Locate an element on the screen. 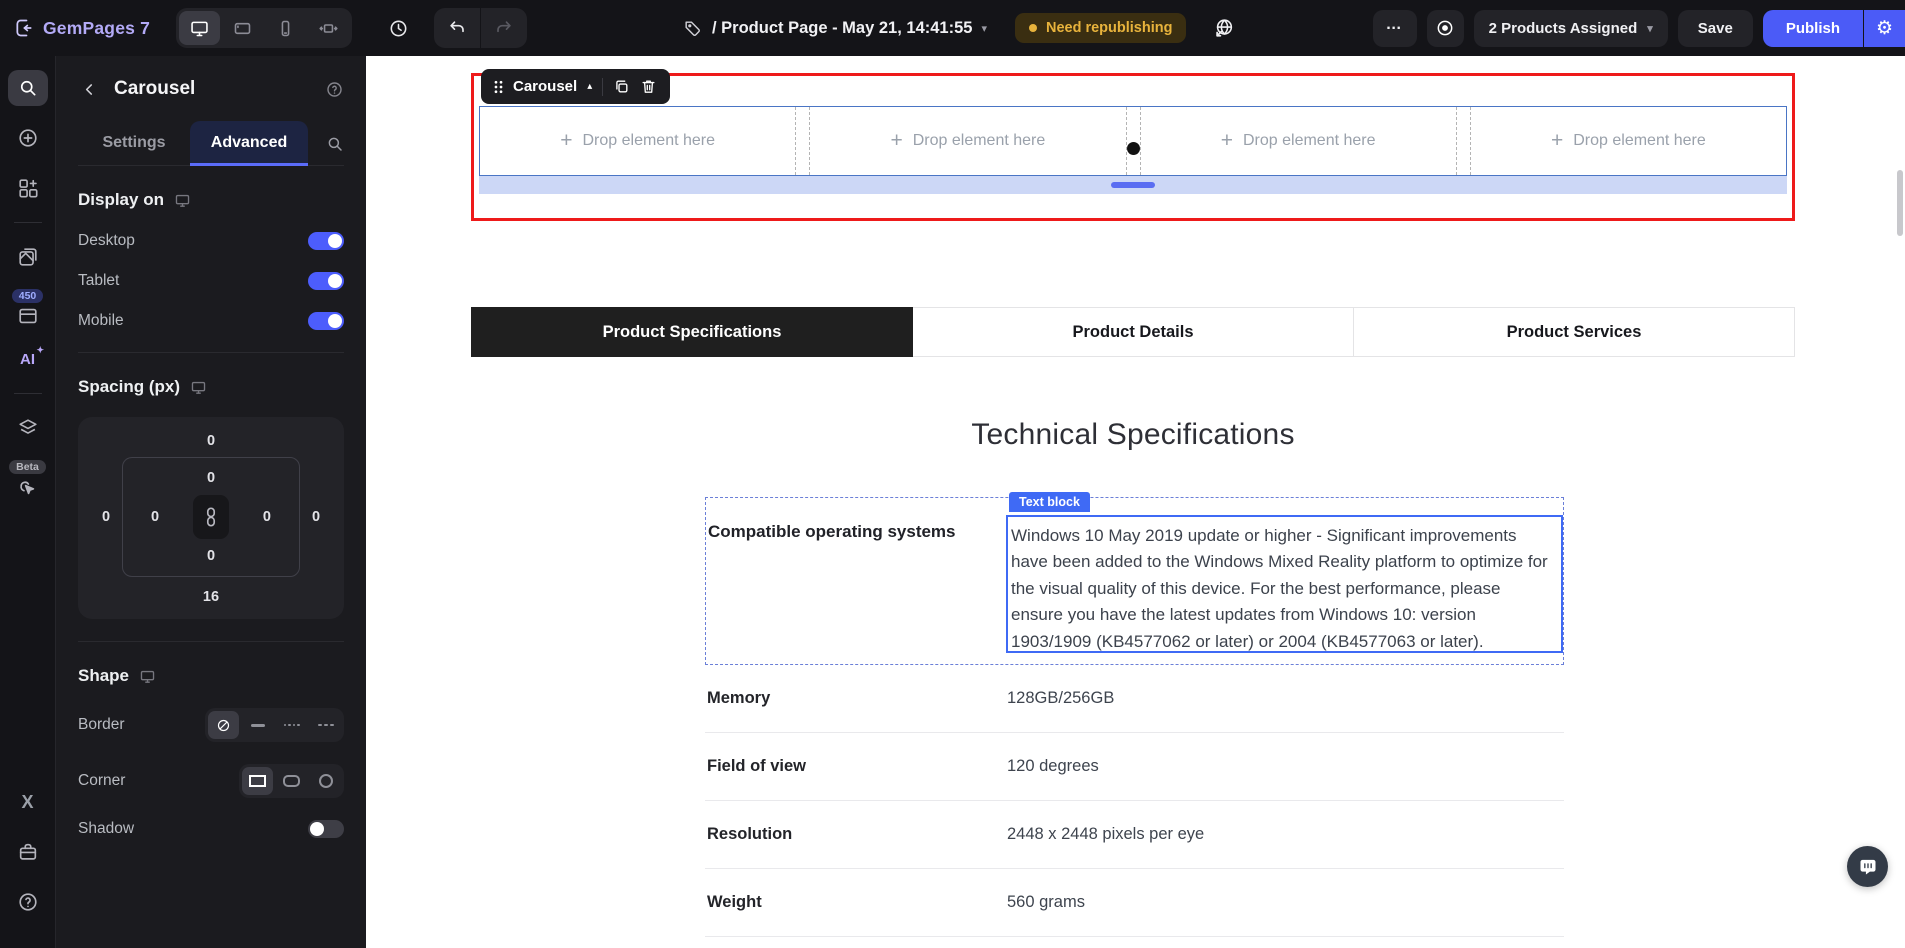 This screenshot has height=948, width=1905. search-icon is located at coordinates (28, 88).